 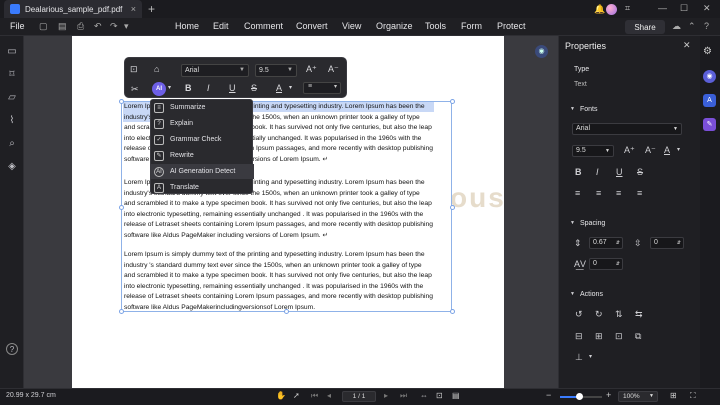 I want to click on menu-protect: Protect, so click(x=511, y=26).